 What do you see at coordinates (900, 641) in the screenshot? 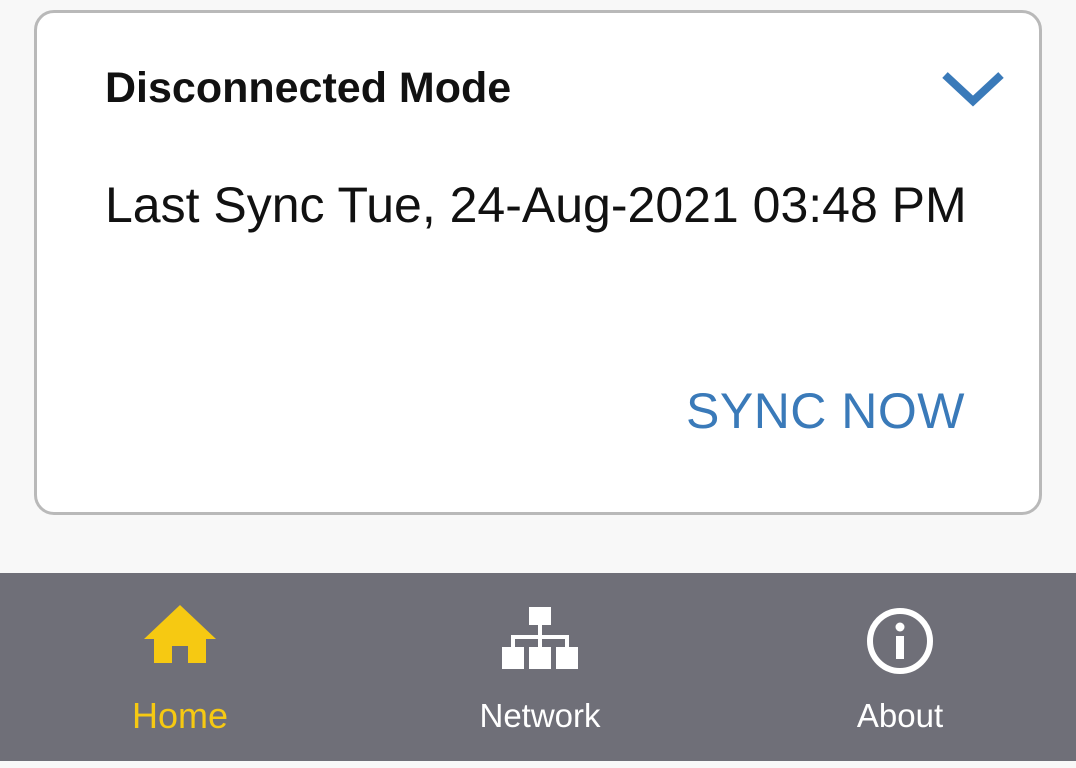
I see `info-icon` at bounding box center [900, 641].